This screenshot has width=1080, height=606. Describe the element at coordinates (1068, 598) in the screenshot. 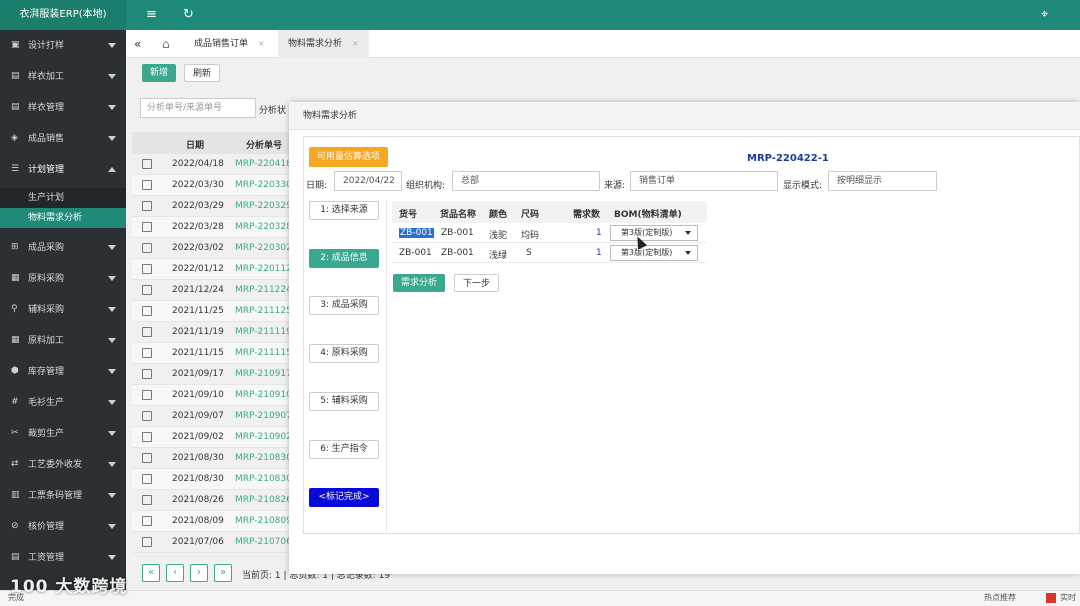

I see `realtime-link: 实时` at that location.